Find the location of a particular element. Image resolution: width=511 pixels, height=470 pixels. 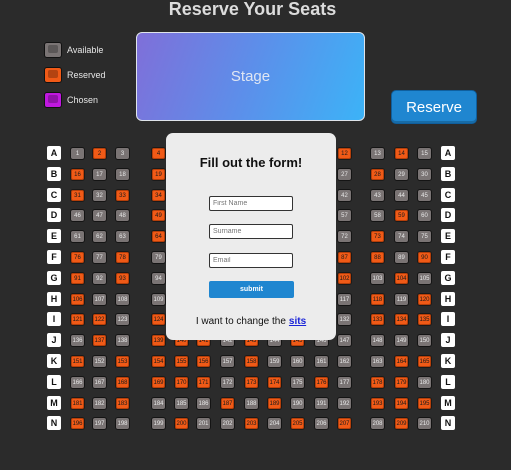

seat: 124 is located at coordinates (158, 319).